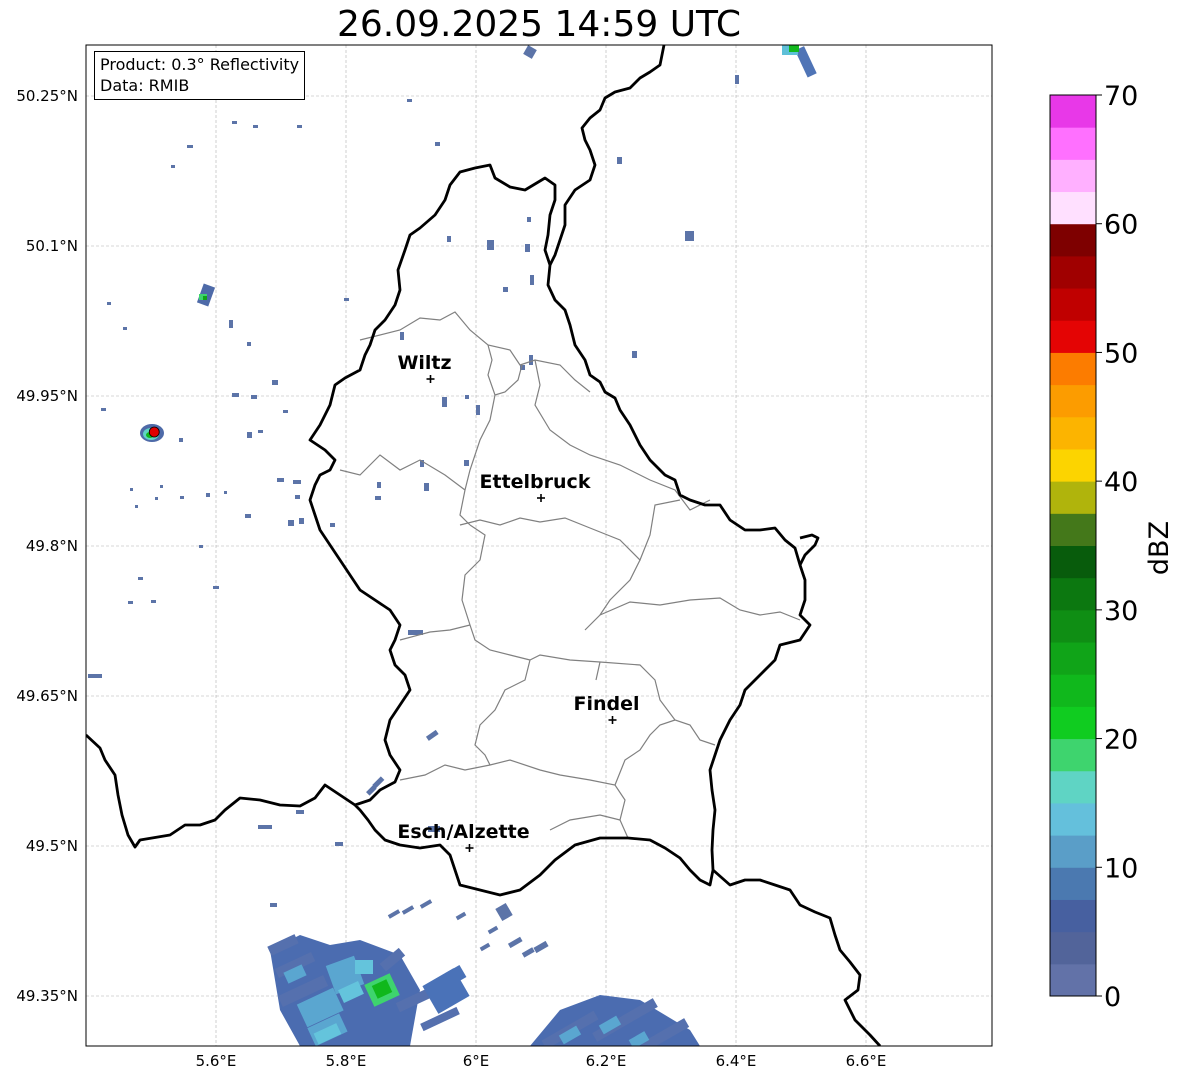  I want to click on colorbar-tick-label: 60, so click(1121, 225).